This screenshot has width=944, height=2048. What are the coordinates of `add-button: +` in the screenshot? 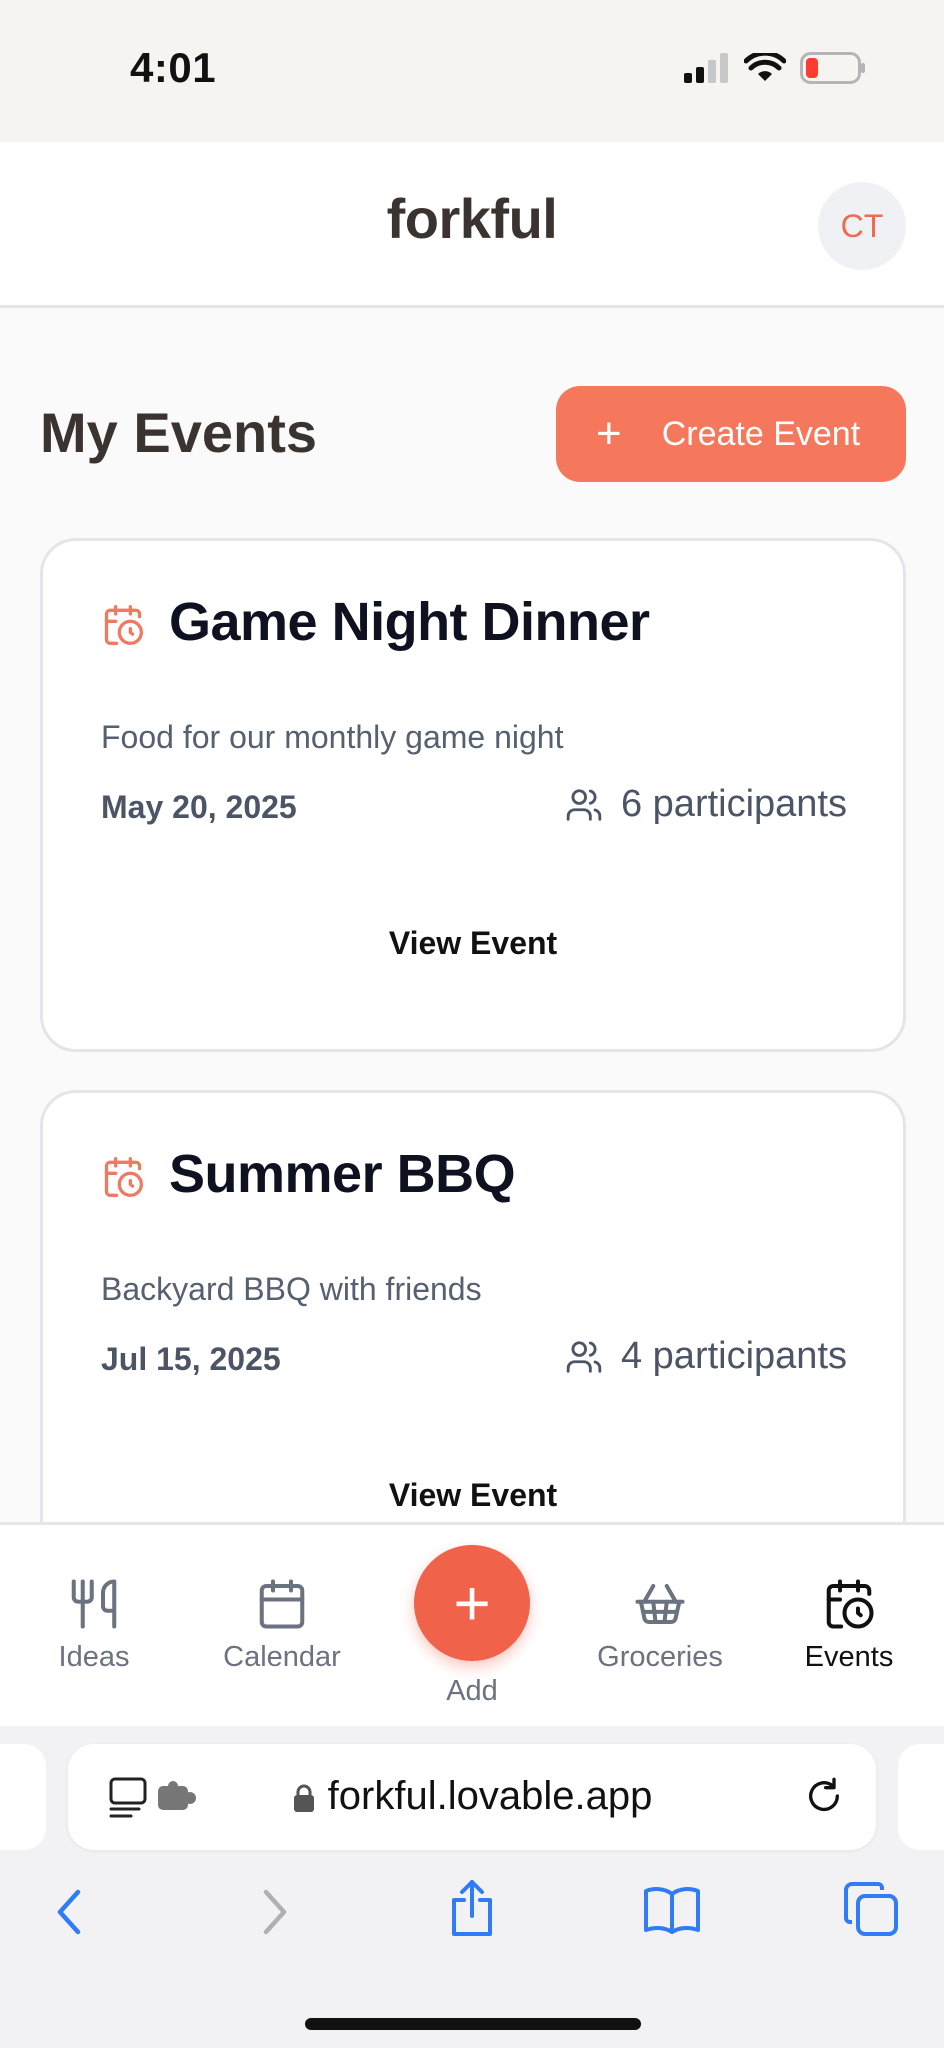 It's located at (472, 1603).